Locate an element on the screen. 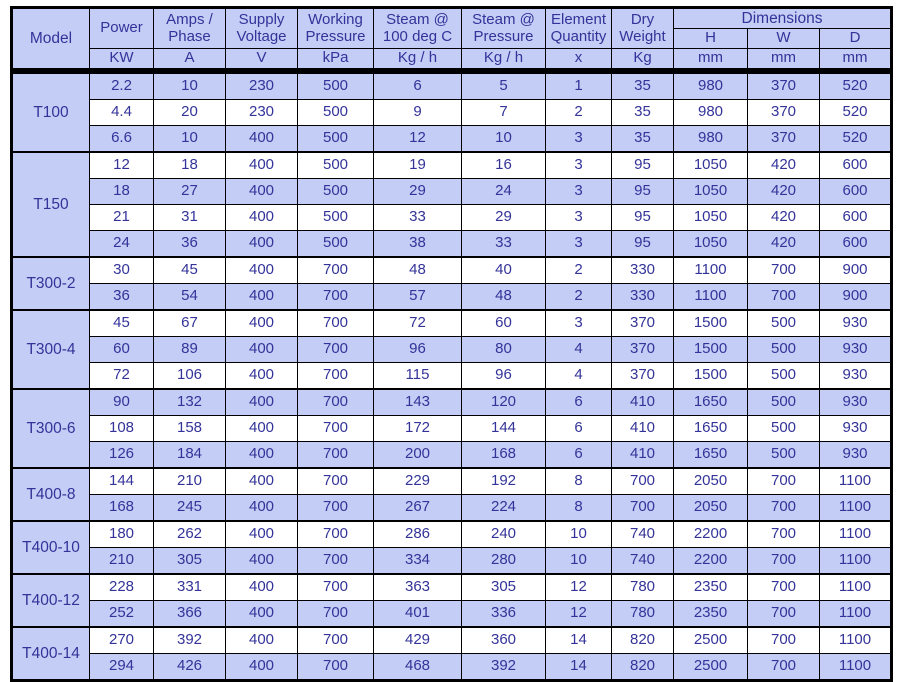 Image resolution: width=900 pixels, height=682 pixels. table-row: 168 245 400 700 267 224 8 700 2050 700 1100 is located at coordinates (452, 507).